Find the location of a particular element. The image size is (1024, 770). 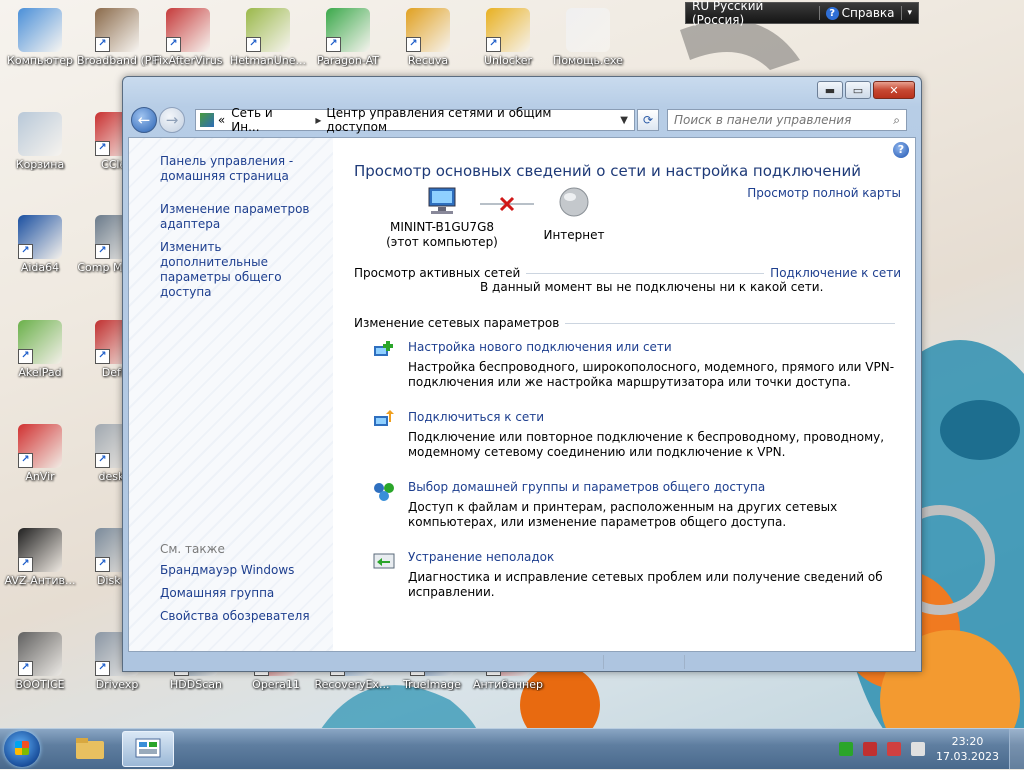

clock: 23:20 17.03.2023 is located at coordinates (967, 749).